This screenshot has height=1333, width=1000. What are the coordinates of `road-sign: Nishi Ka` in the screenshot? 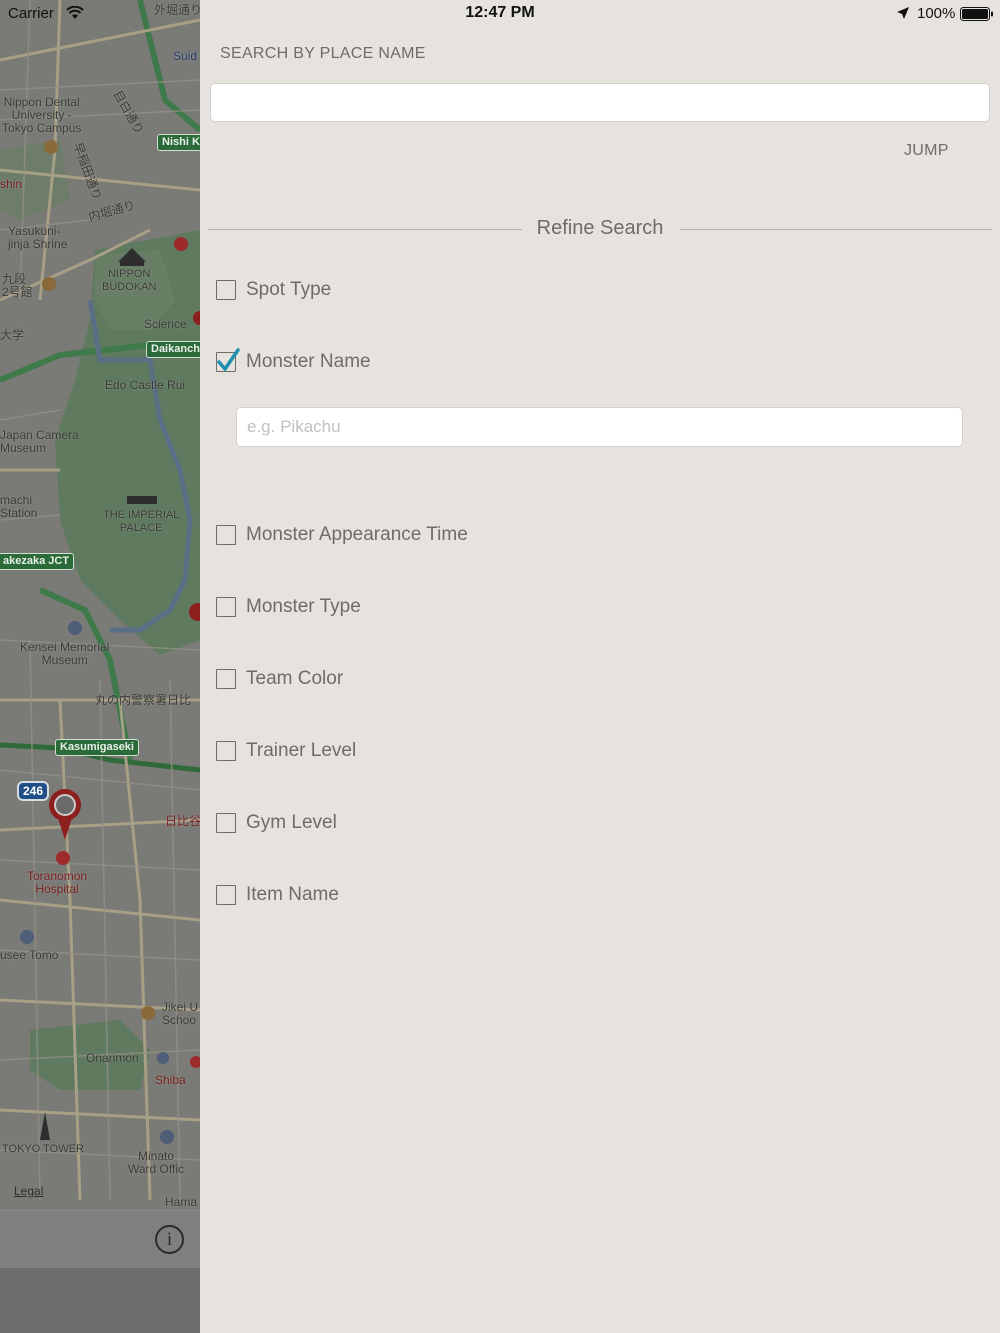 It's located at (178, 142).